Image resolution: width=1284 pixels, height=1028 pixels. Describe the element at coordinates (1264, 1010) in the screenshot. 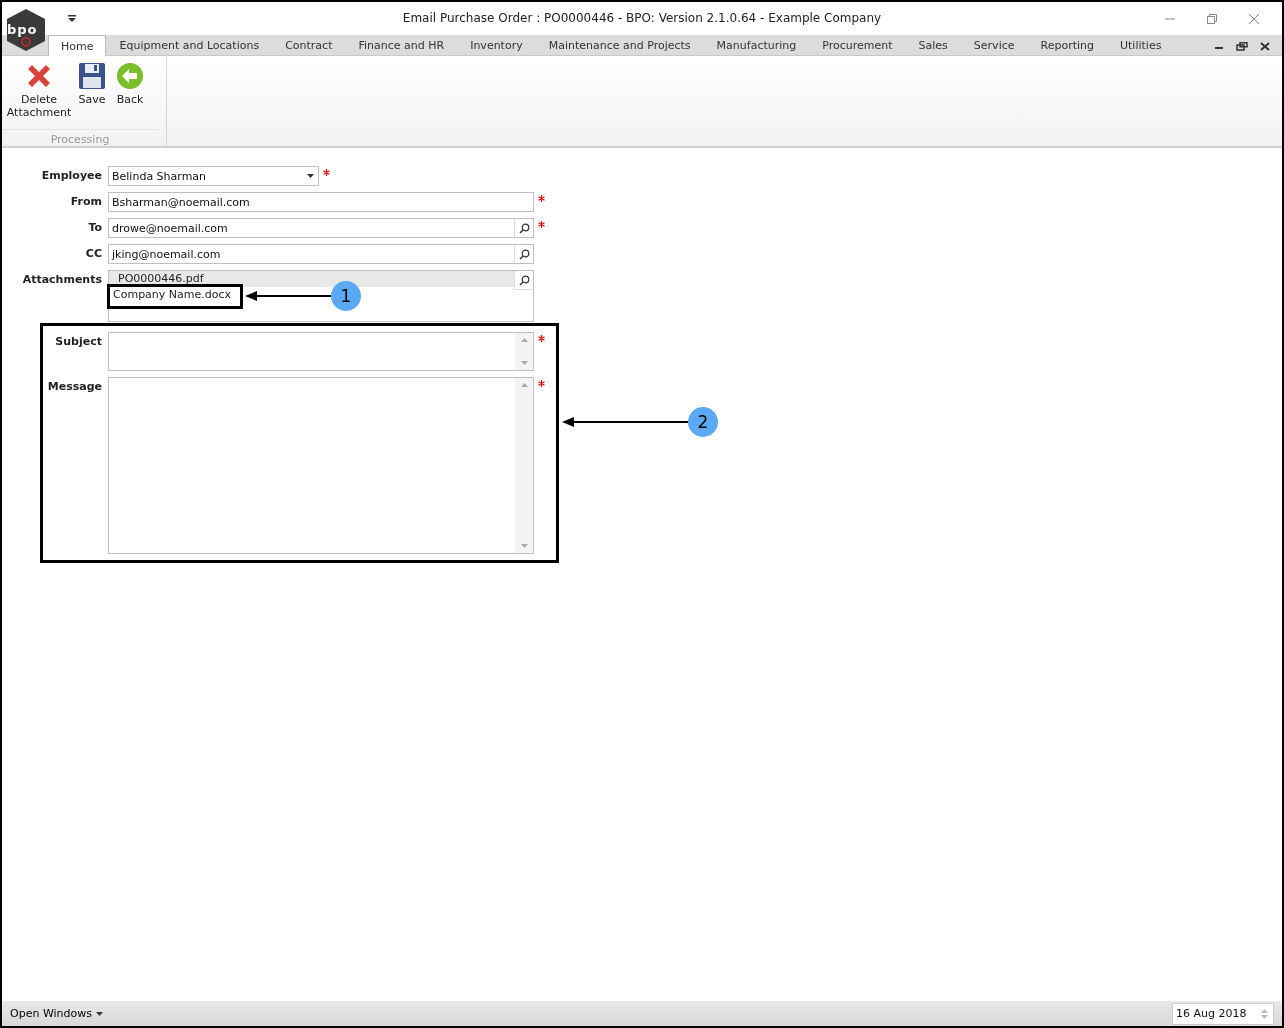

I see `spin-up-icon` at that location.